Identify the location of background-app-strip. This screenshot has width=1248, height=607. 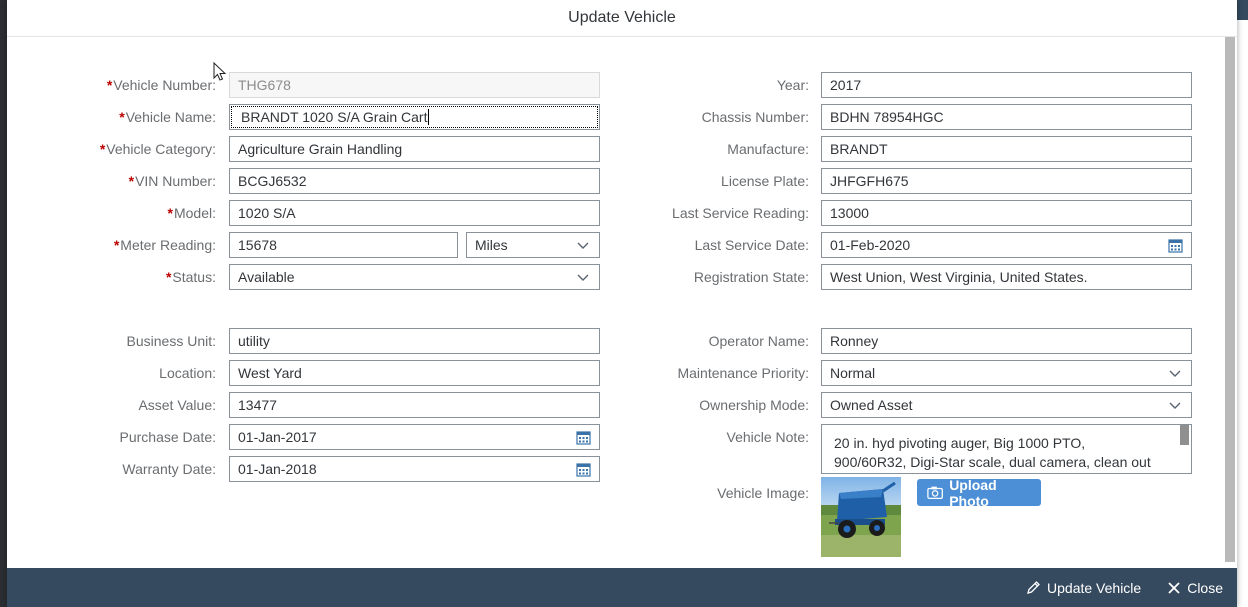
(3, 303).